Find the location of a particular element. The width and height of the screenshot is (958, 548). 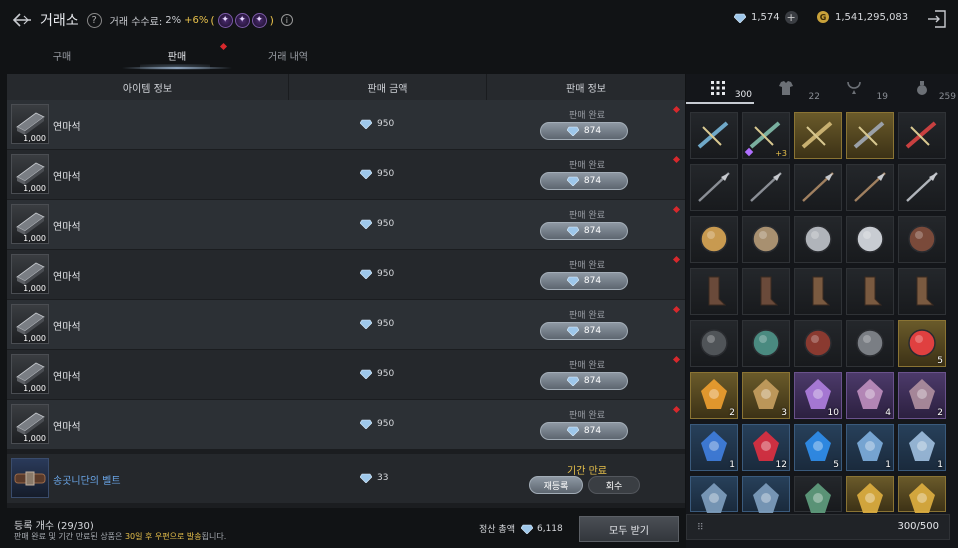

inventory-slot: 3 is located at coordinates (766, 395).